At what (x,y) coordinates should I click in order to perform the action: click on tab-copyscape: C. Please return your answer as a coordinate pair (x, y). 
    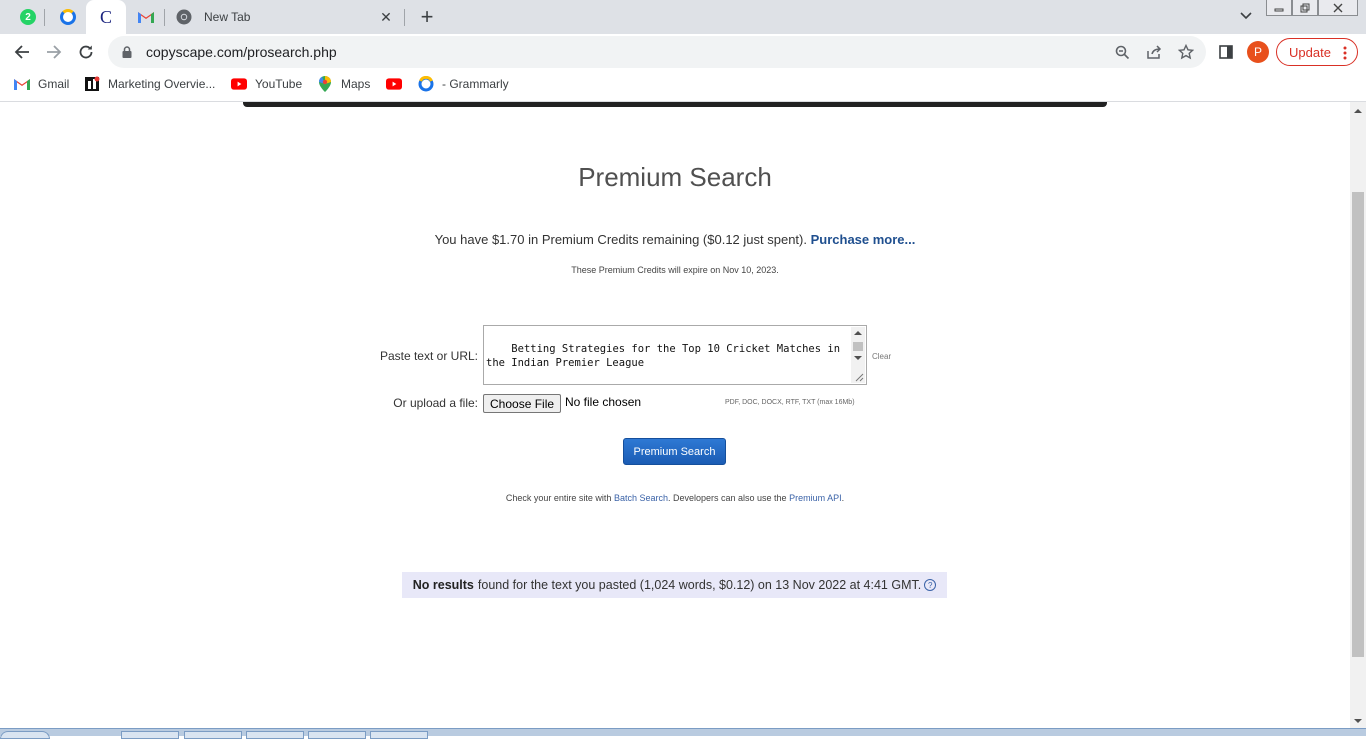
    Looking at the image, I should click on (106, 17).